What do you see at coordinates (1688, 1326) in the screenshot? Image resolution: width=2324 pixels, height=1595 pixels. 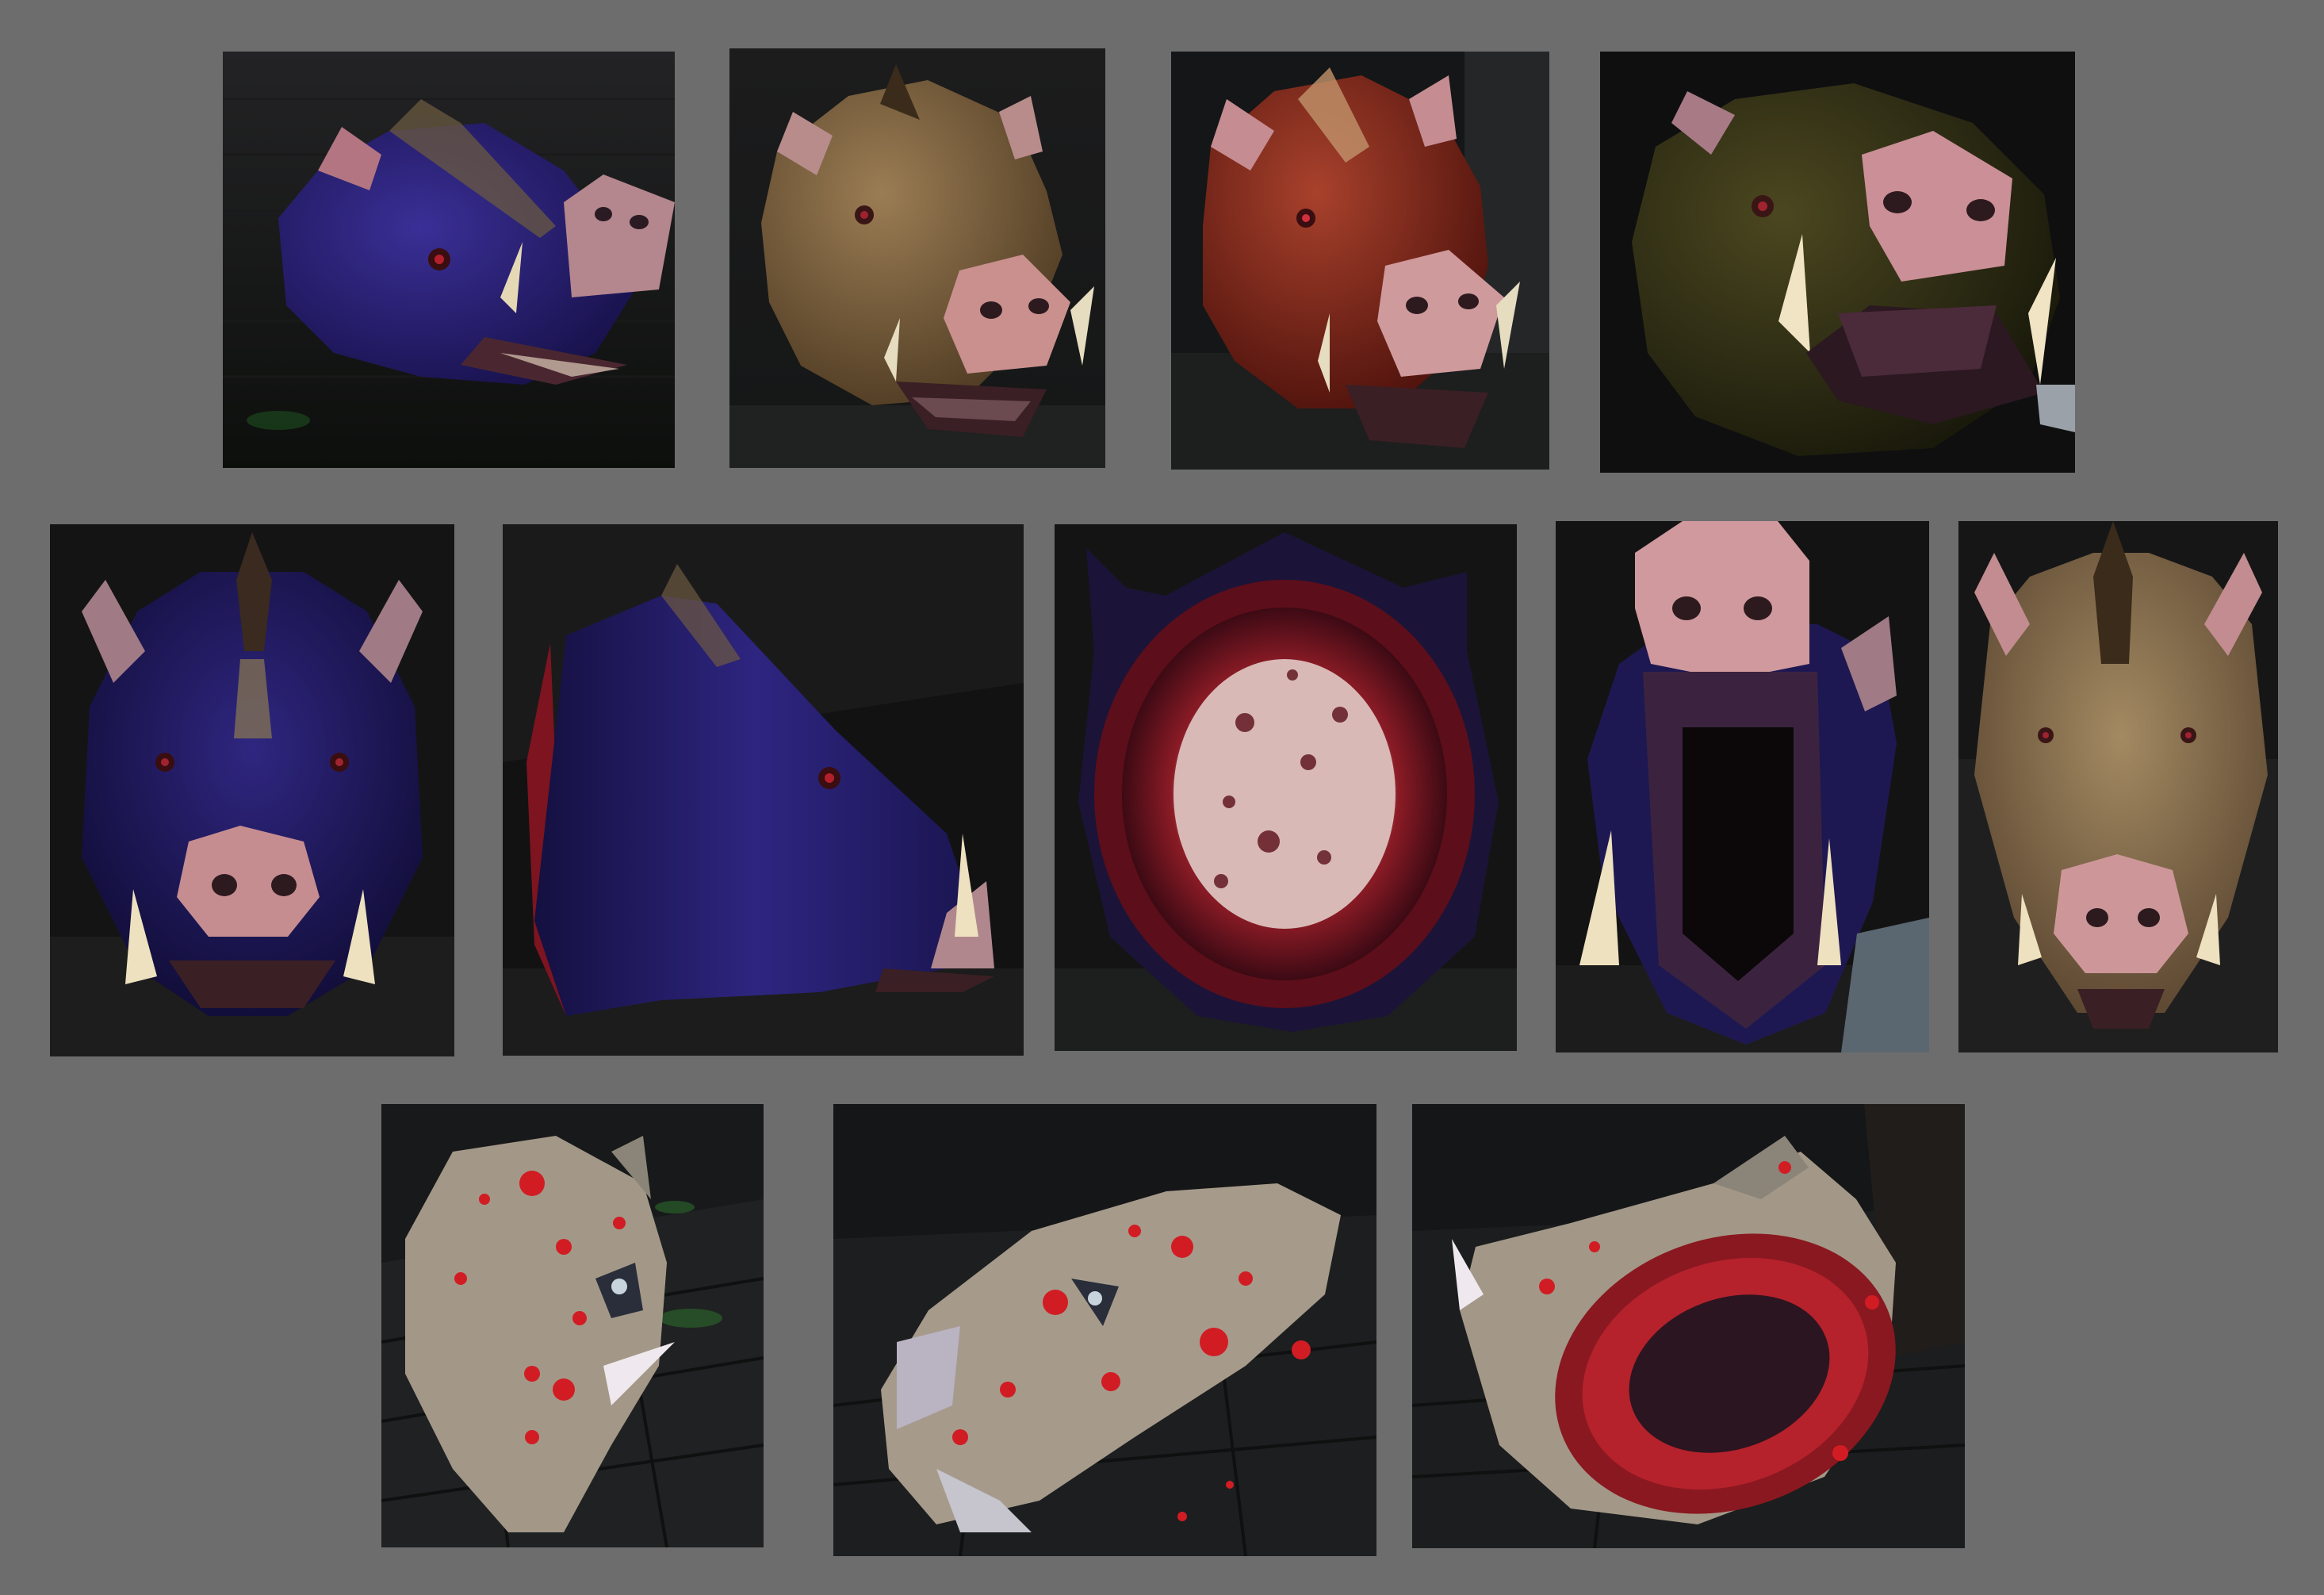 I see `gibbed-boar-head-render-severed` at bounding box center [1688, 1326].